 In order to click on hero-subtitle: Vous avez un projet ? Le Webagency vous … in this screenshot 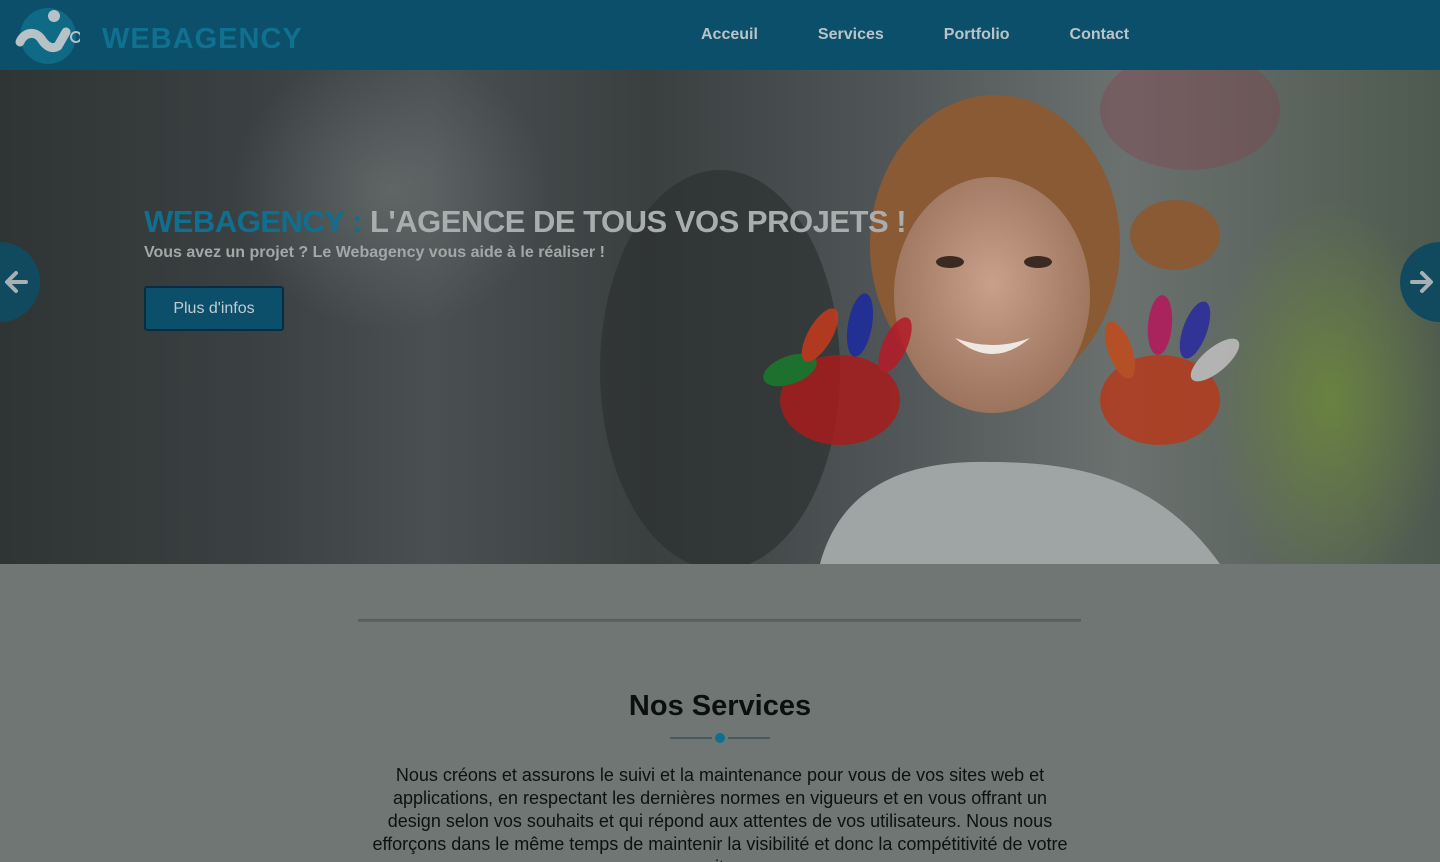, I will do `click(374, 252)`.